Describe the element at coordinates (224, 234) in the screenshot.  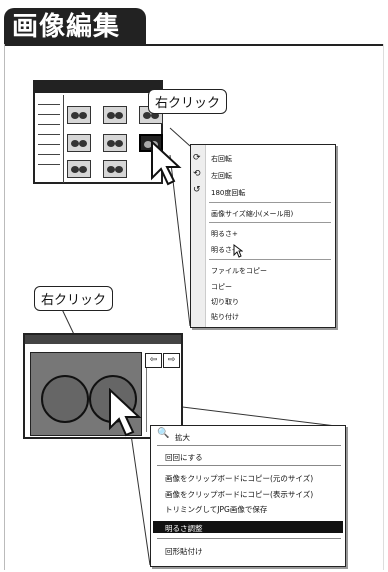
I see `menu-item-brightness-up: 明るさ+` at that location.